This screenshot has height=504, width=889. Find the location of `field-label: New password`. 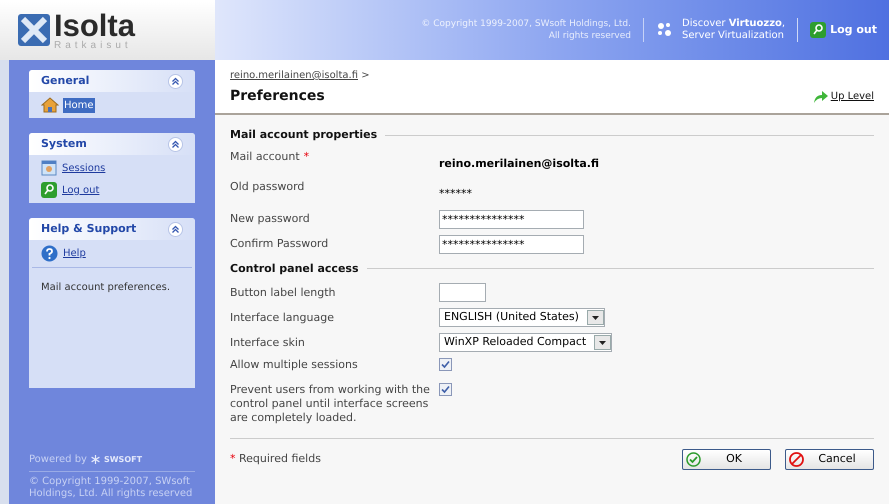

field-label: New password is located at coordinates (270, 218).